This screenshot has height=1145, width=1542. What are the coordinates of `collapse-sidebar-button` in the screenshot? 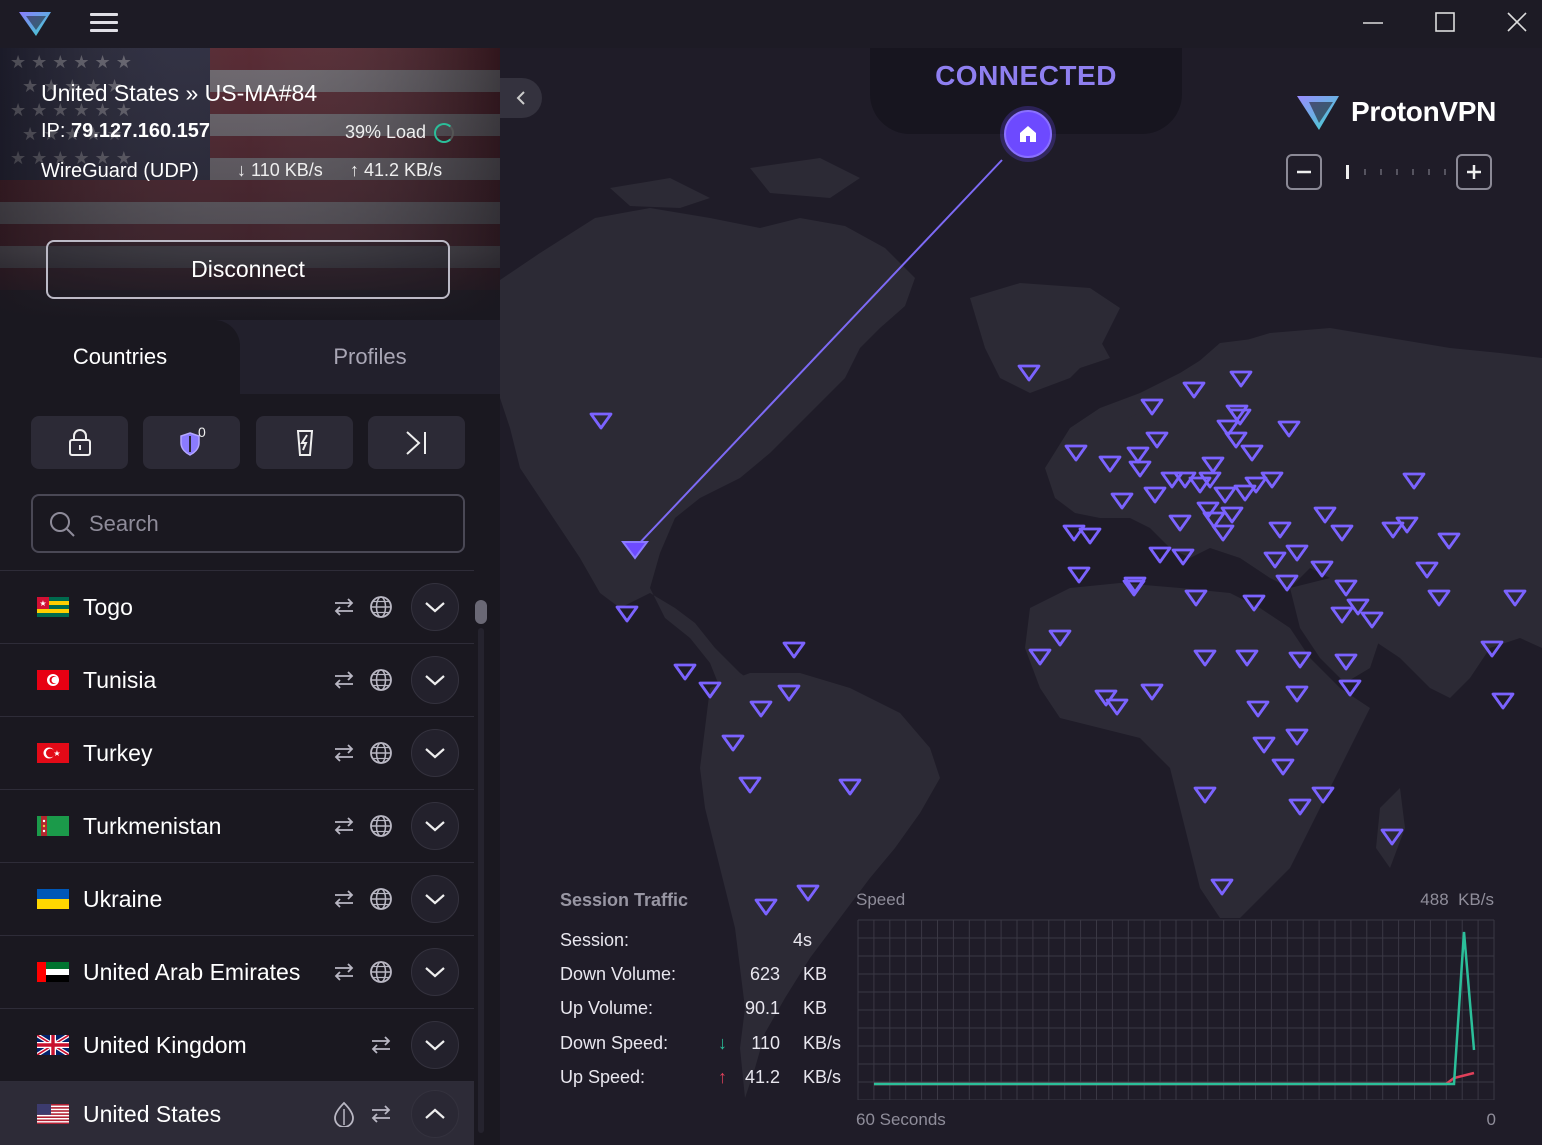 It's located at (521, 98).